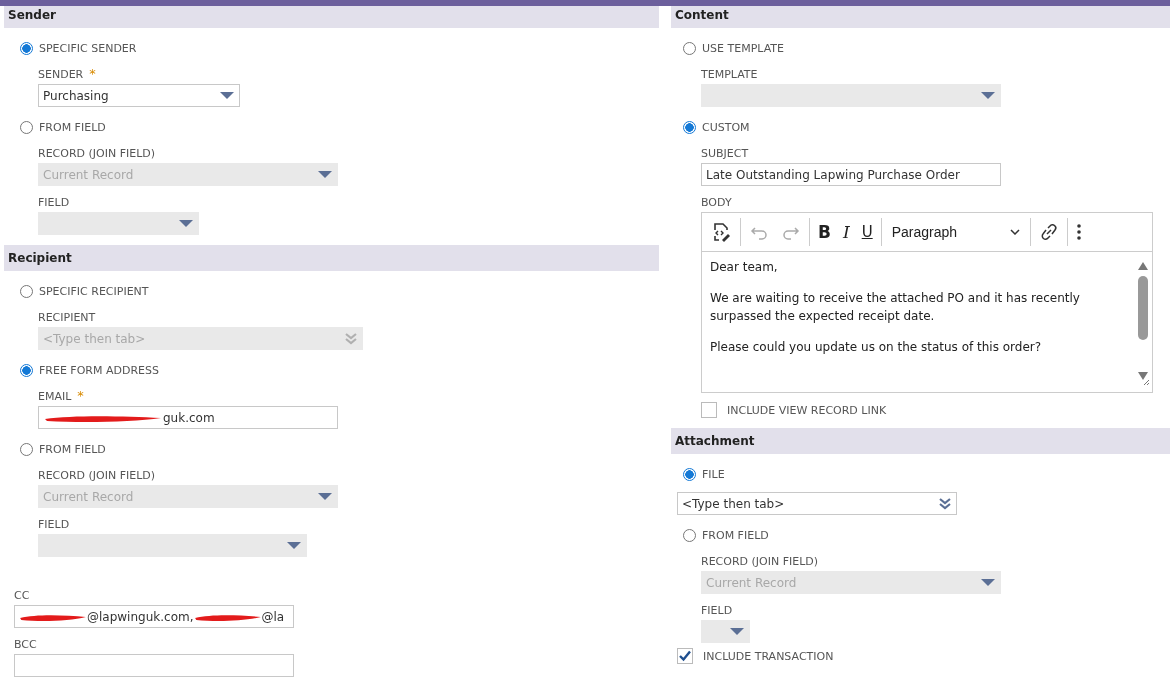  Describe the element at coordinates (716, 202) in the screenshot. I see `field-label: BODY` at that location.